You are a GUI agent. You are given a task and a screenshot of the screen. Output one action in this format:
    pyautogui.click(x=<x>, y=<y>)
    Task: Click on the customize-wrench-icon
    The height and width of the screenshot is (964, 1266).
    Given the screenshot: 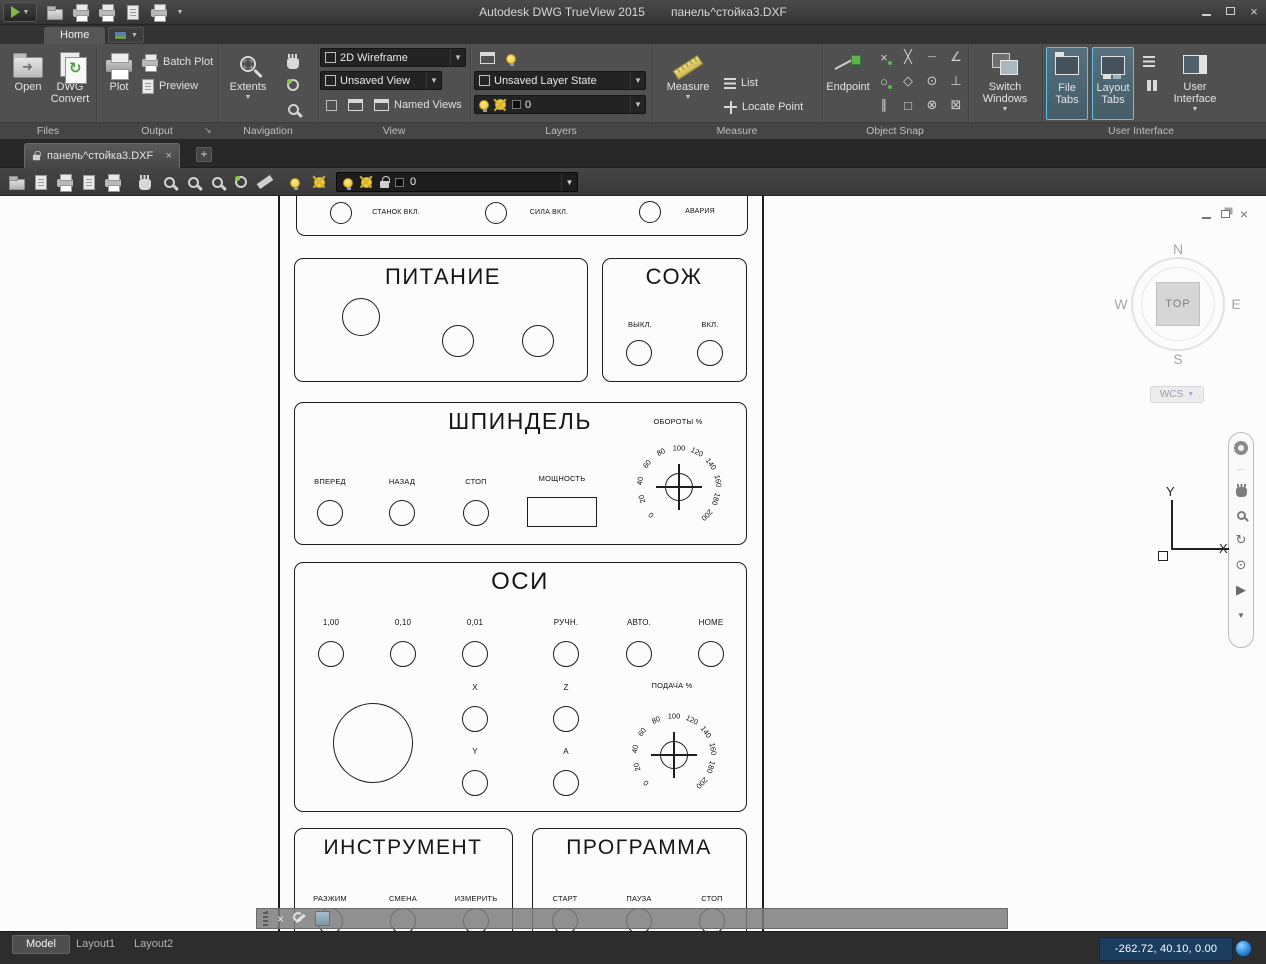 What is the action you would take?
    pyautogui.click(x=299, y=918)
    